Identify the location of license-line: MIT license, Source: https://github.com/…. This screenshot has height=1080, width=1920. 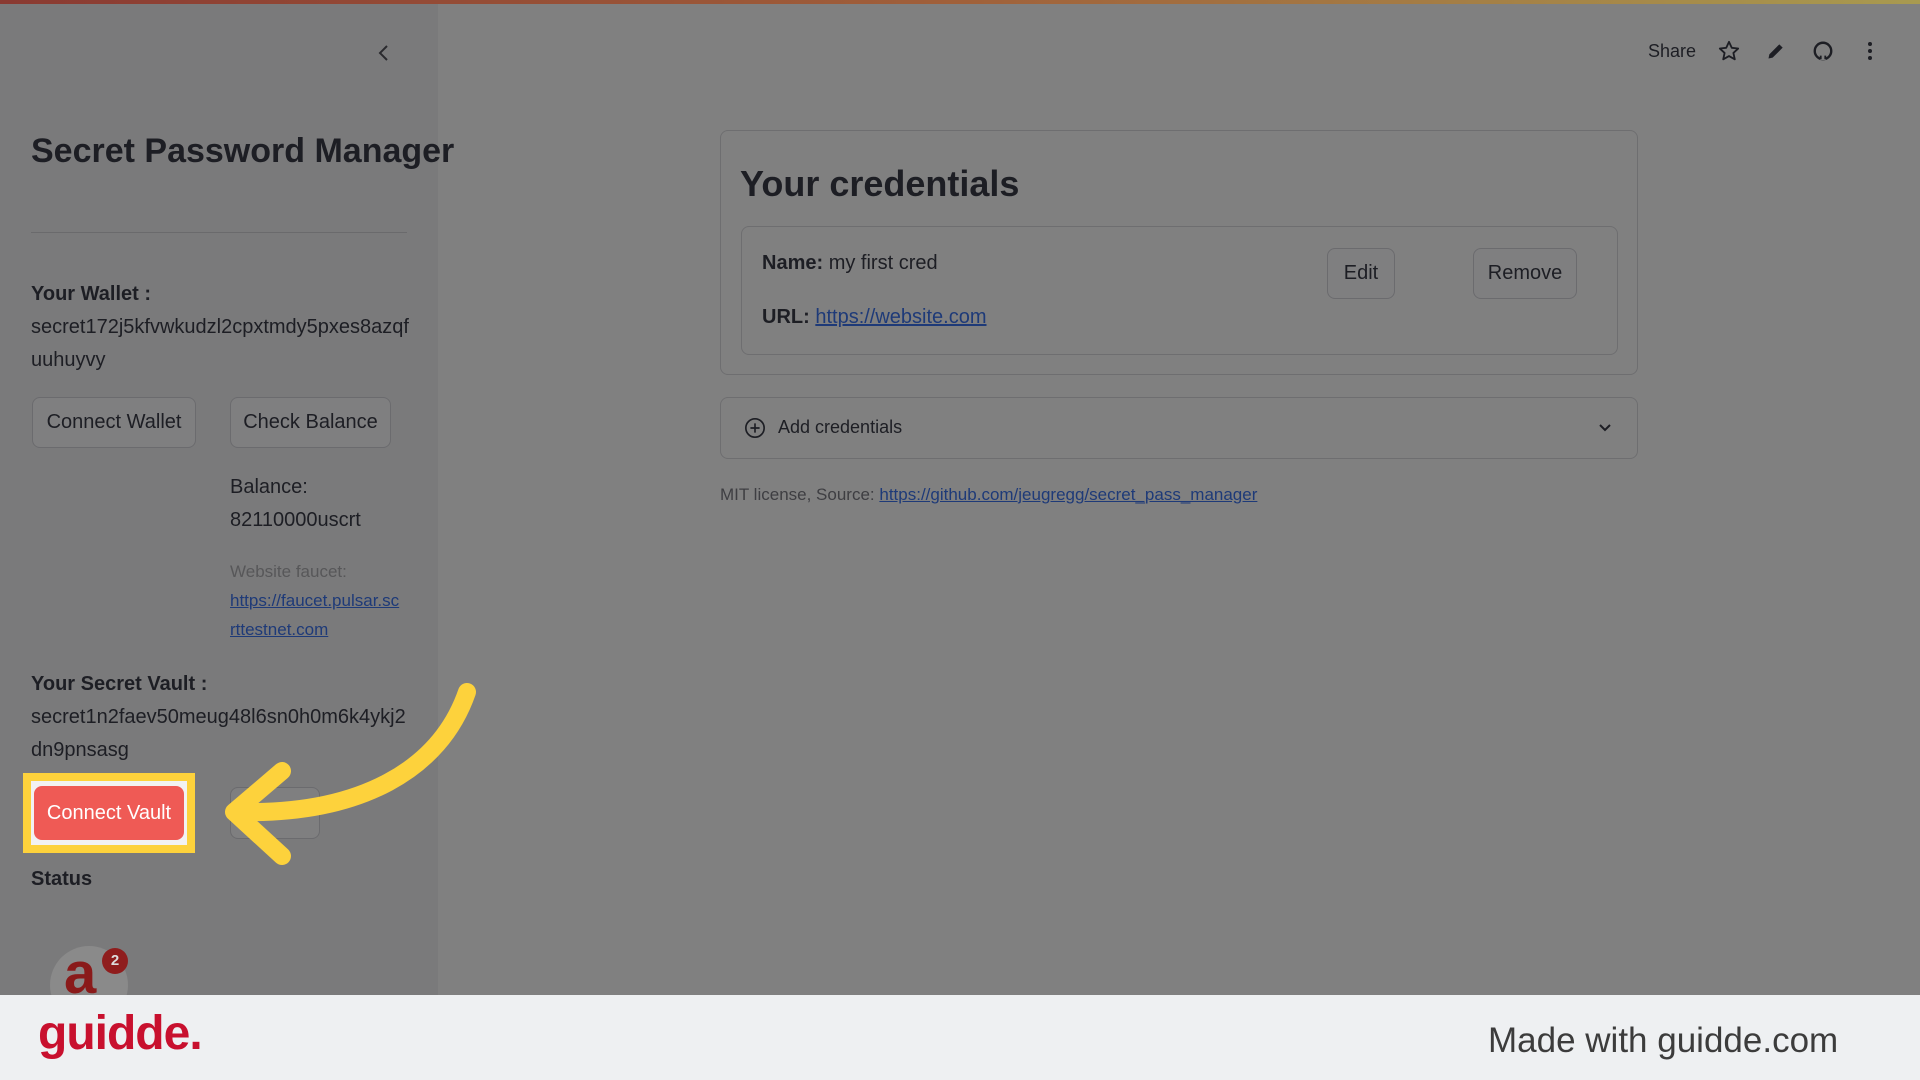
(988, 495).